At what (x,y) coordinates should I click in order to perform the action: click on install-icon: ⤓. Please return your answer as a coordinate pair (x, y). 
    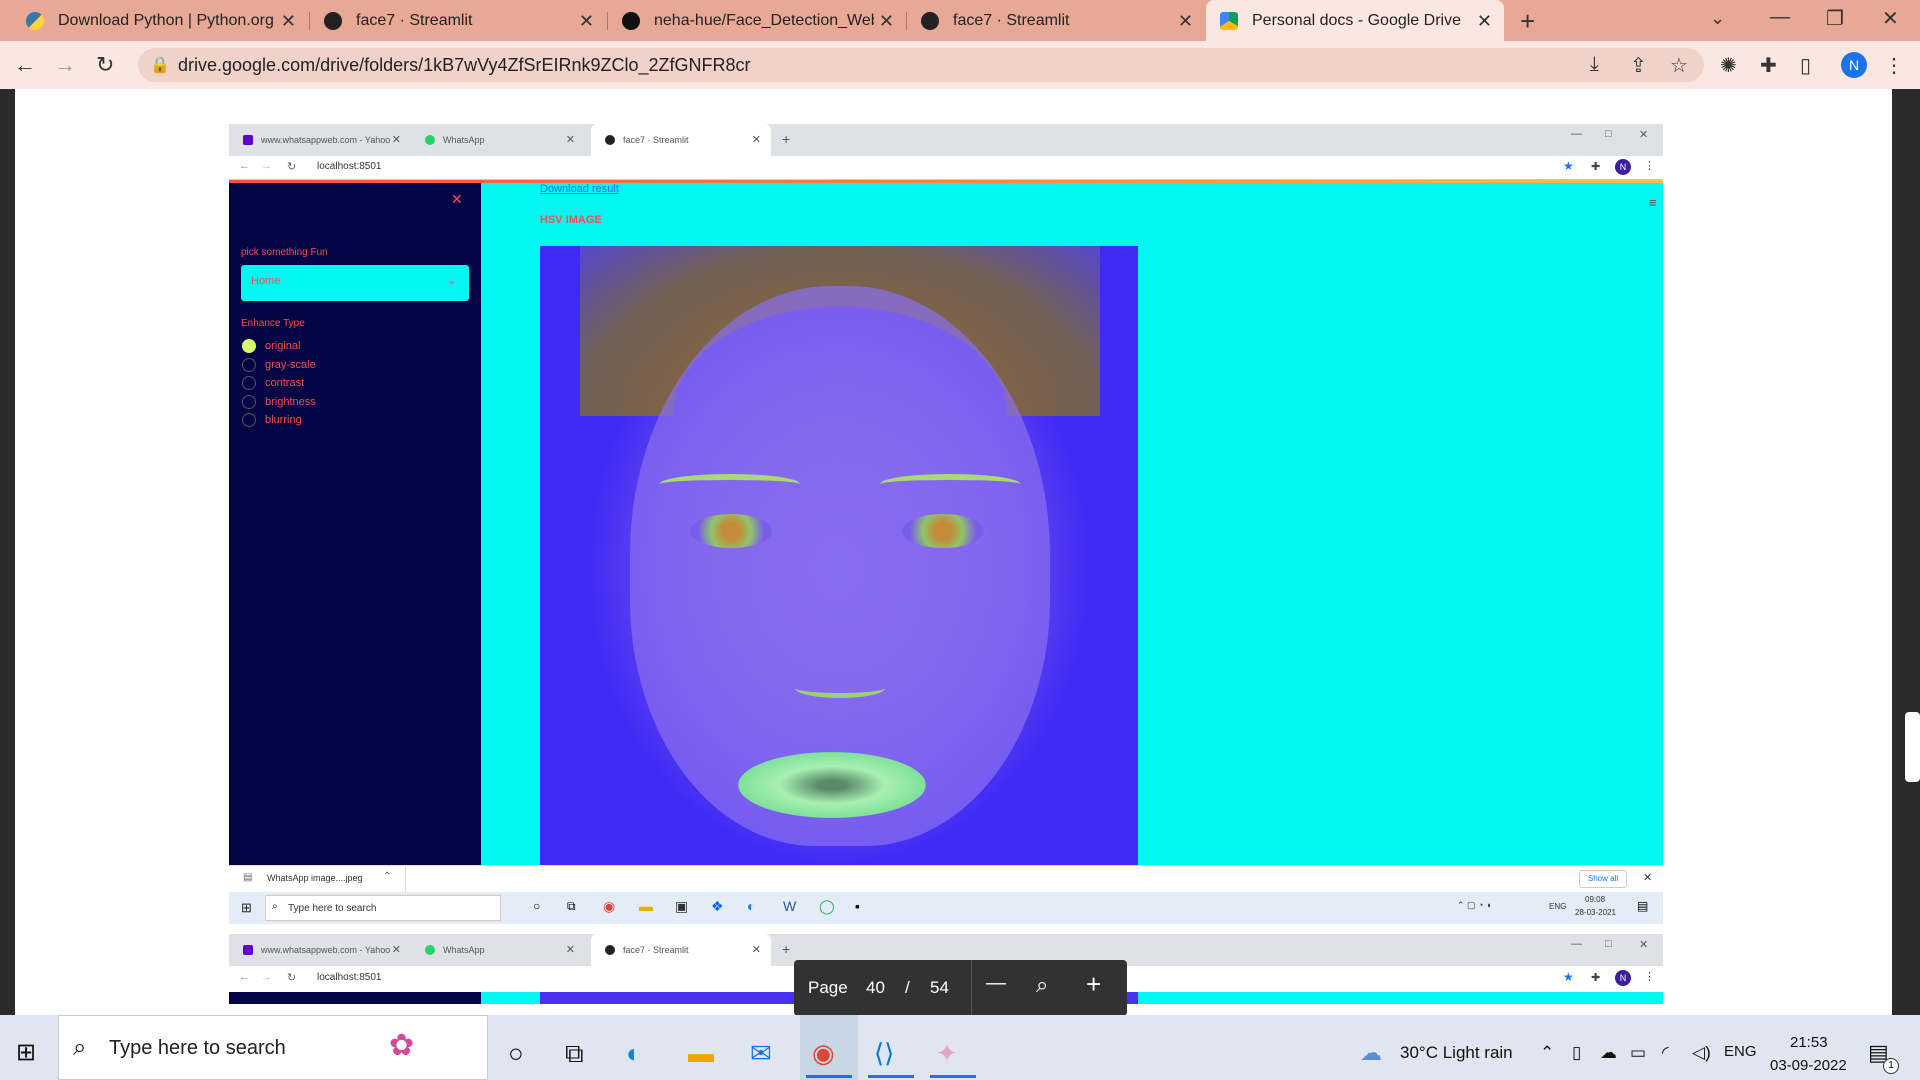
    Looking at the image, I should click on (1594, 64).